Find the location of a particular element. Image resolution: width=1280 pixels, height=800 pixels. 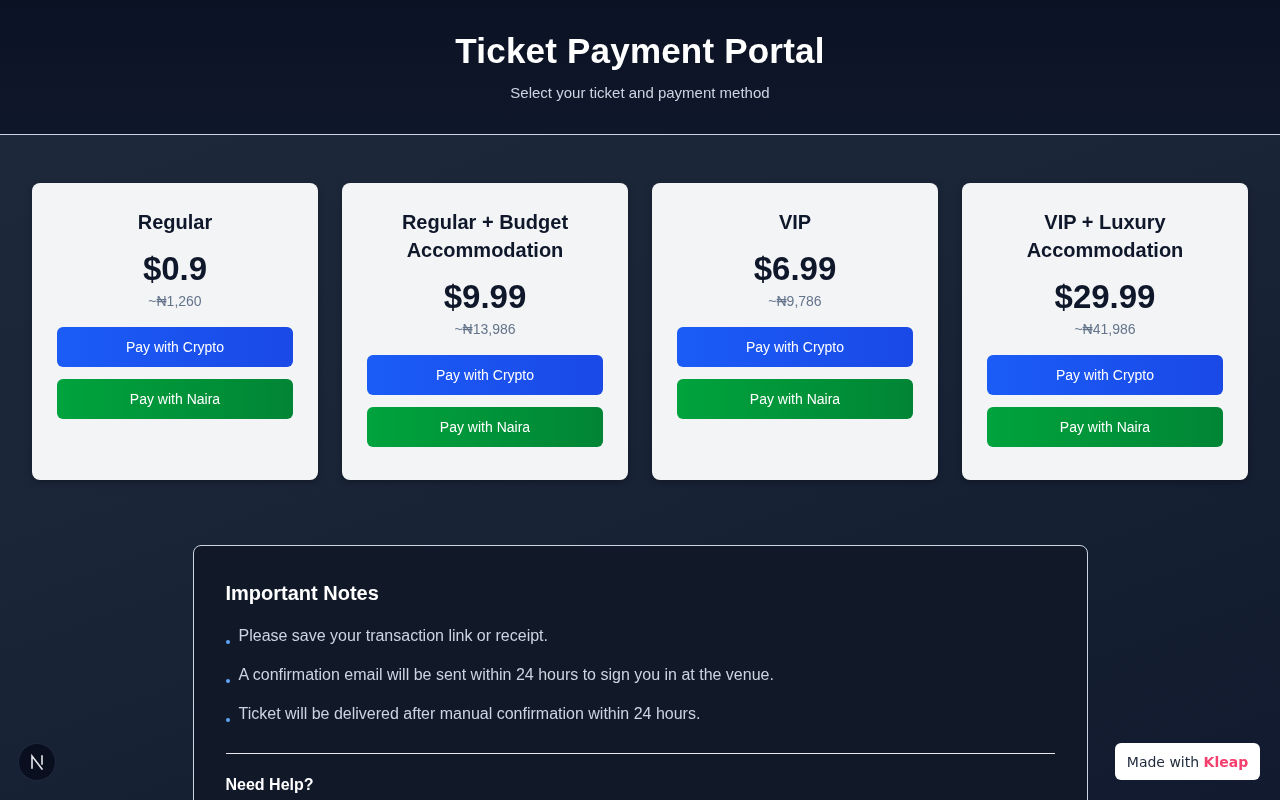

ticket-name: Regular + Budget Accommodation is located at coordinates (485, 236).